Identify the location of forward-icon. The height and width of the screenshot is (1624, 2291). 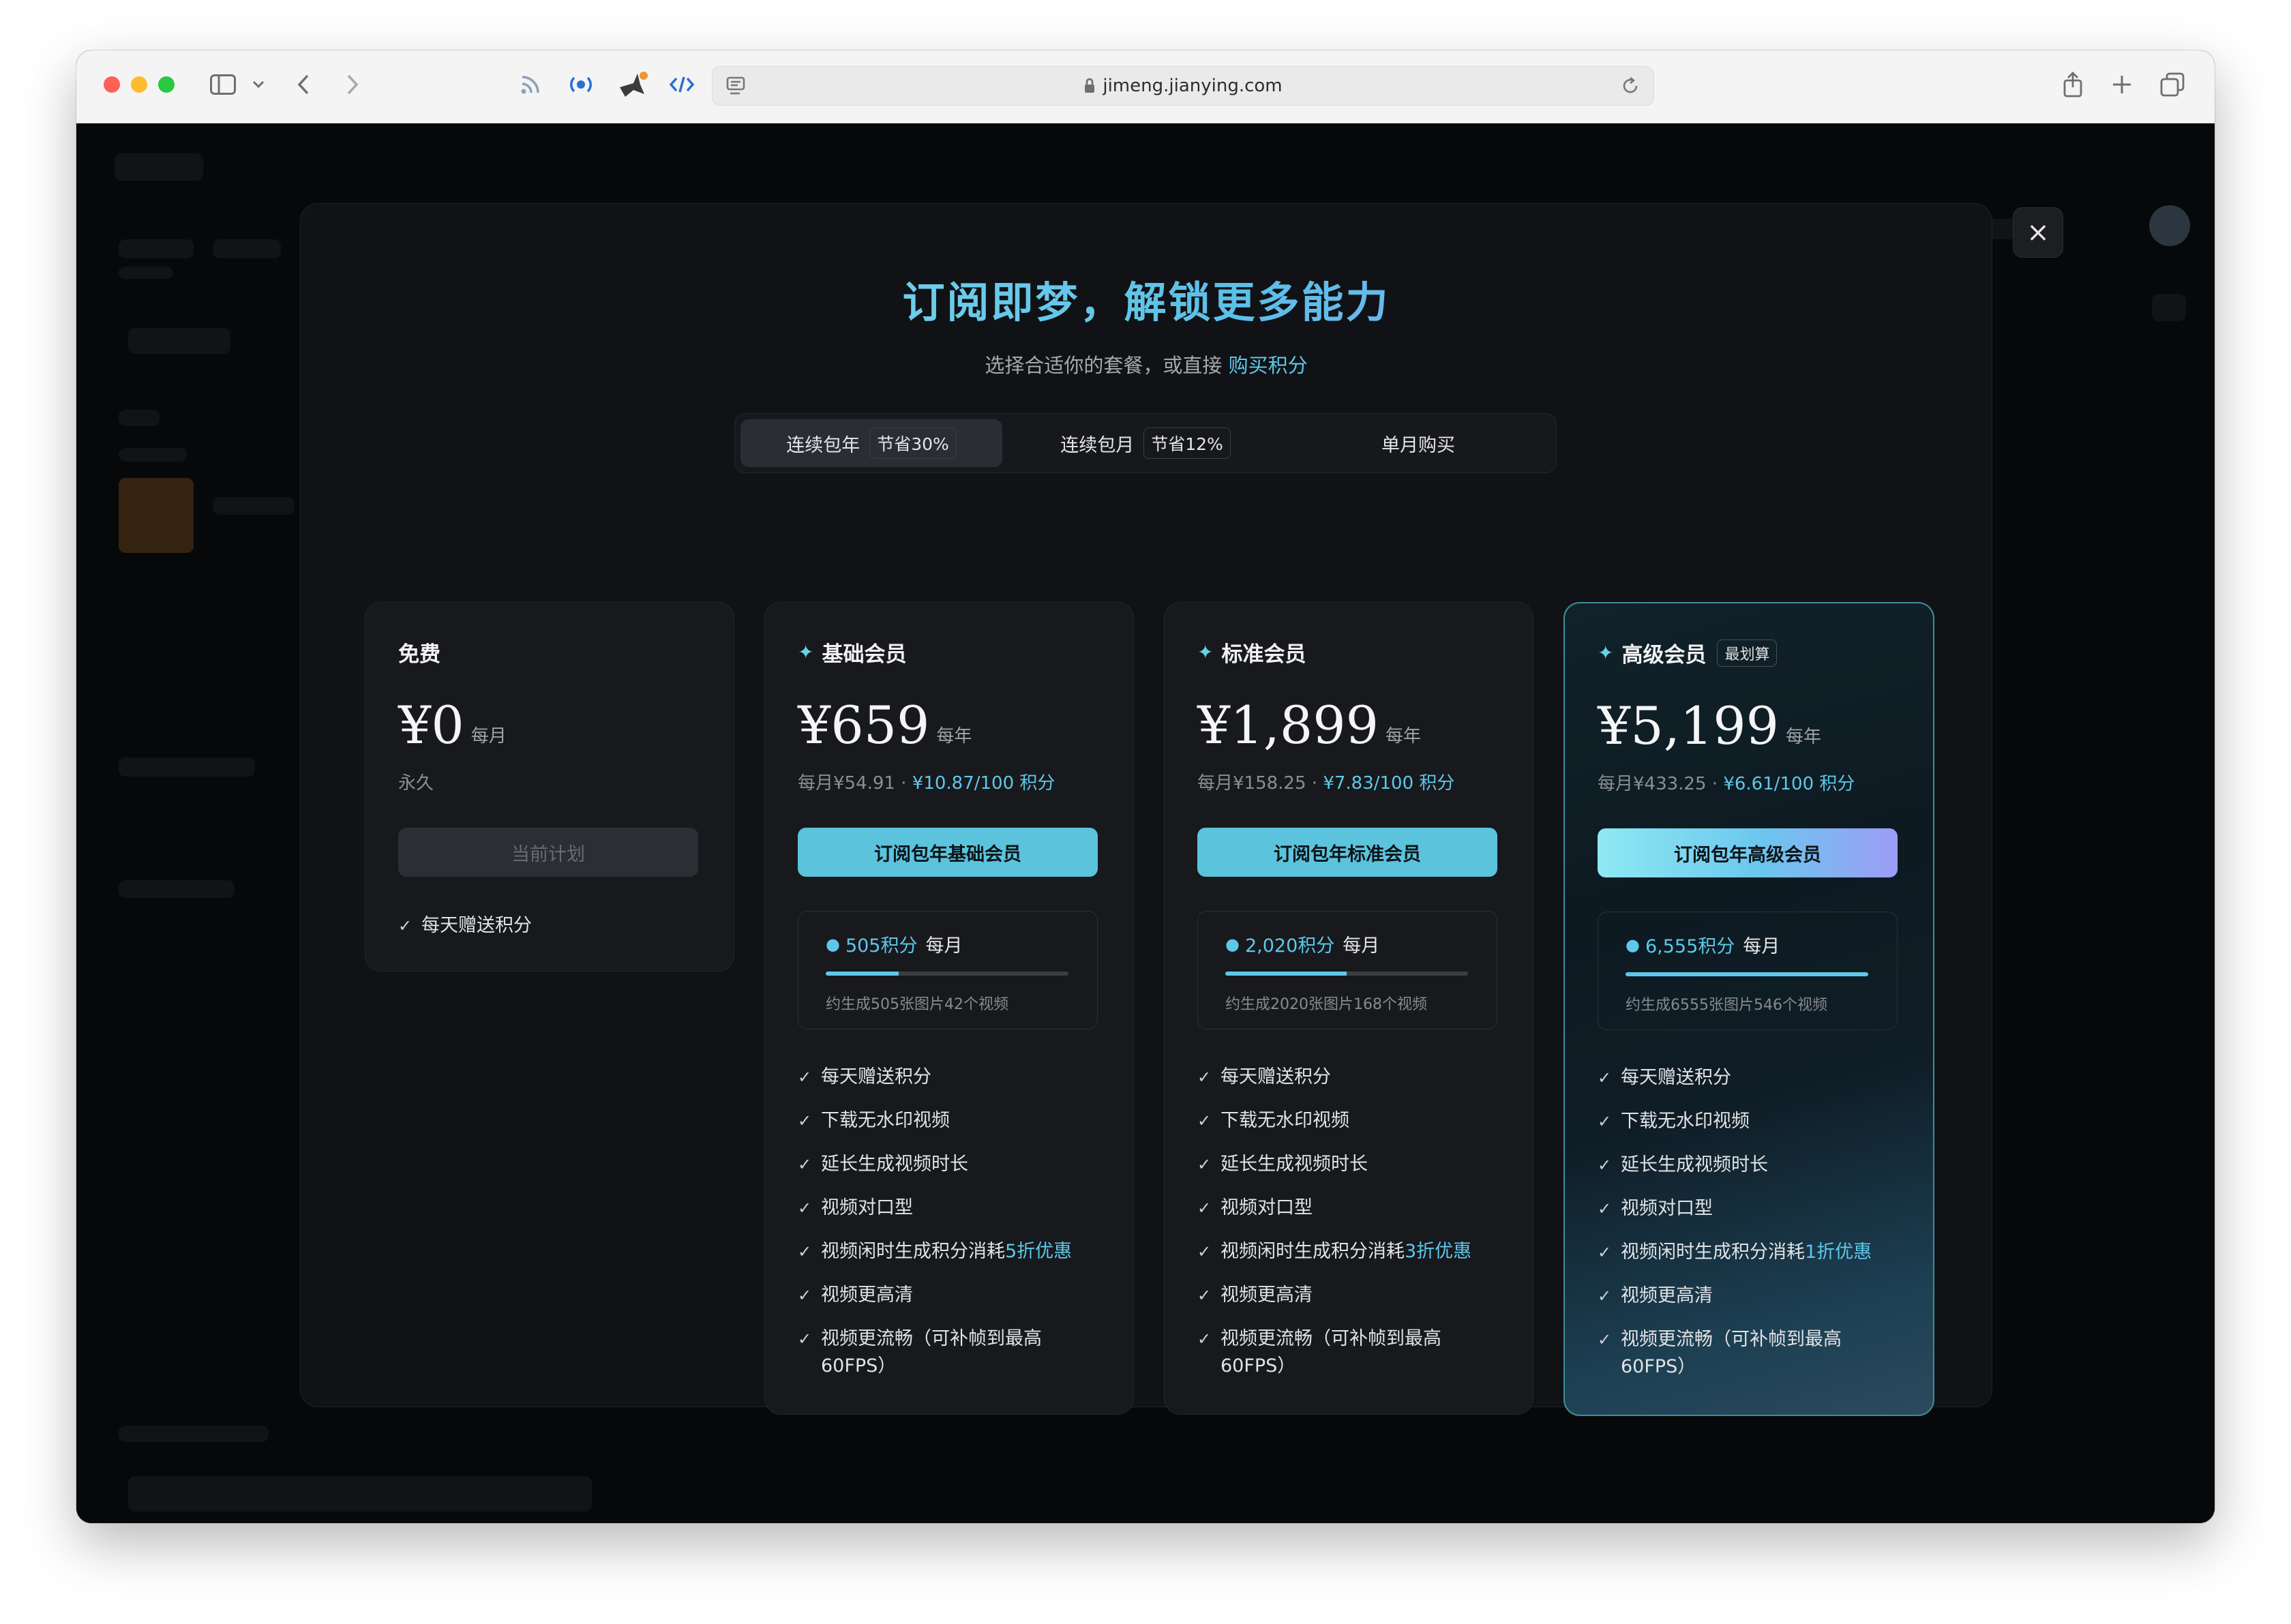
(352, 85).